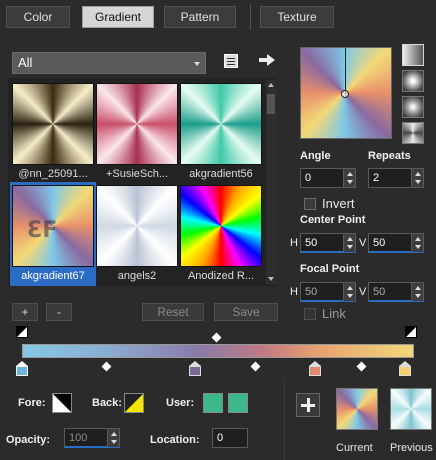  I want to click on center-v-spinner: 50, so click(396, 243).